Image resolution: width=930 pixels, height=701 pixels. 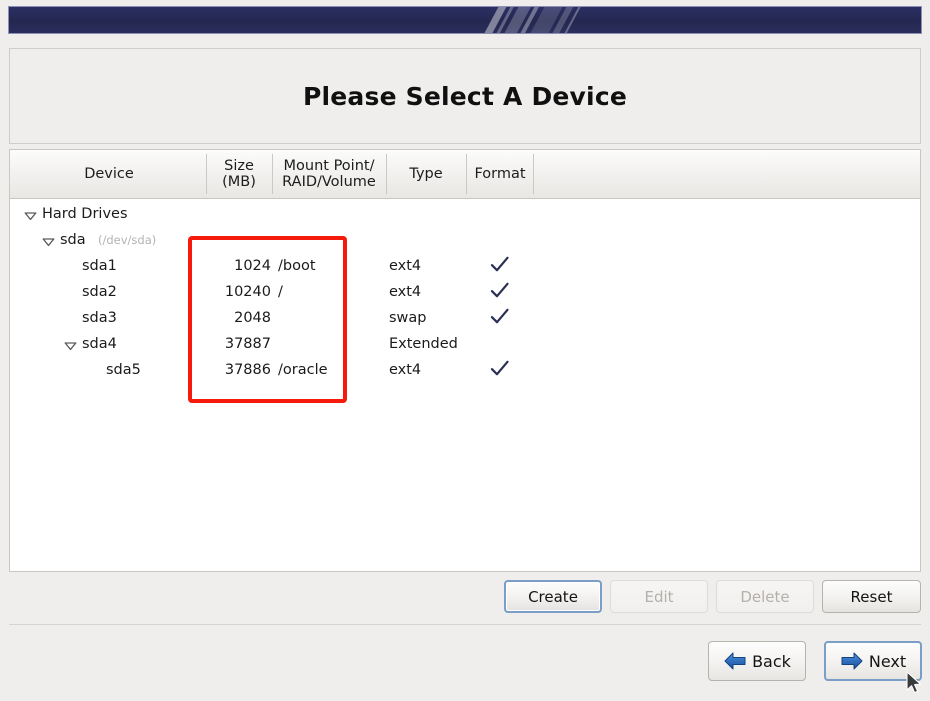 I want to click on delete-button: Delete, so click(x=765, y=596).